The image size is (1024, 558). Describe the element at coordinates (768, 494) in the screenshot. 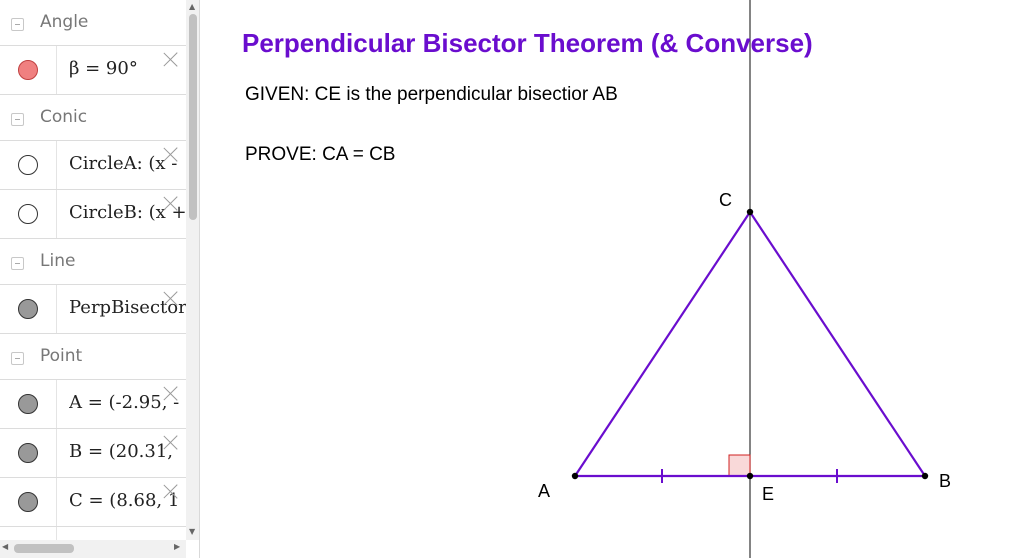

I see `point-label-e: E` at that location.